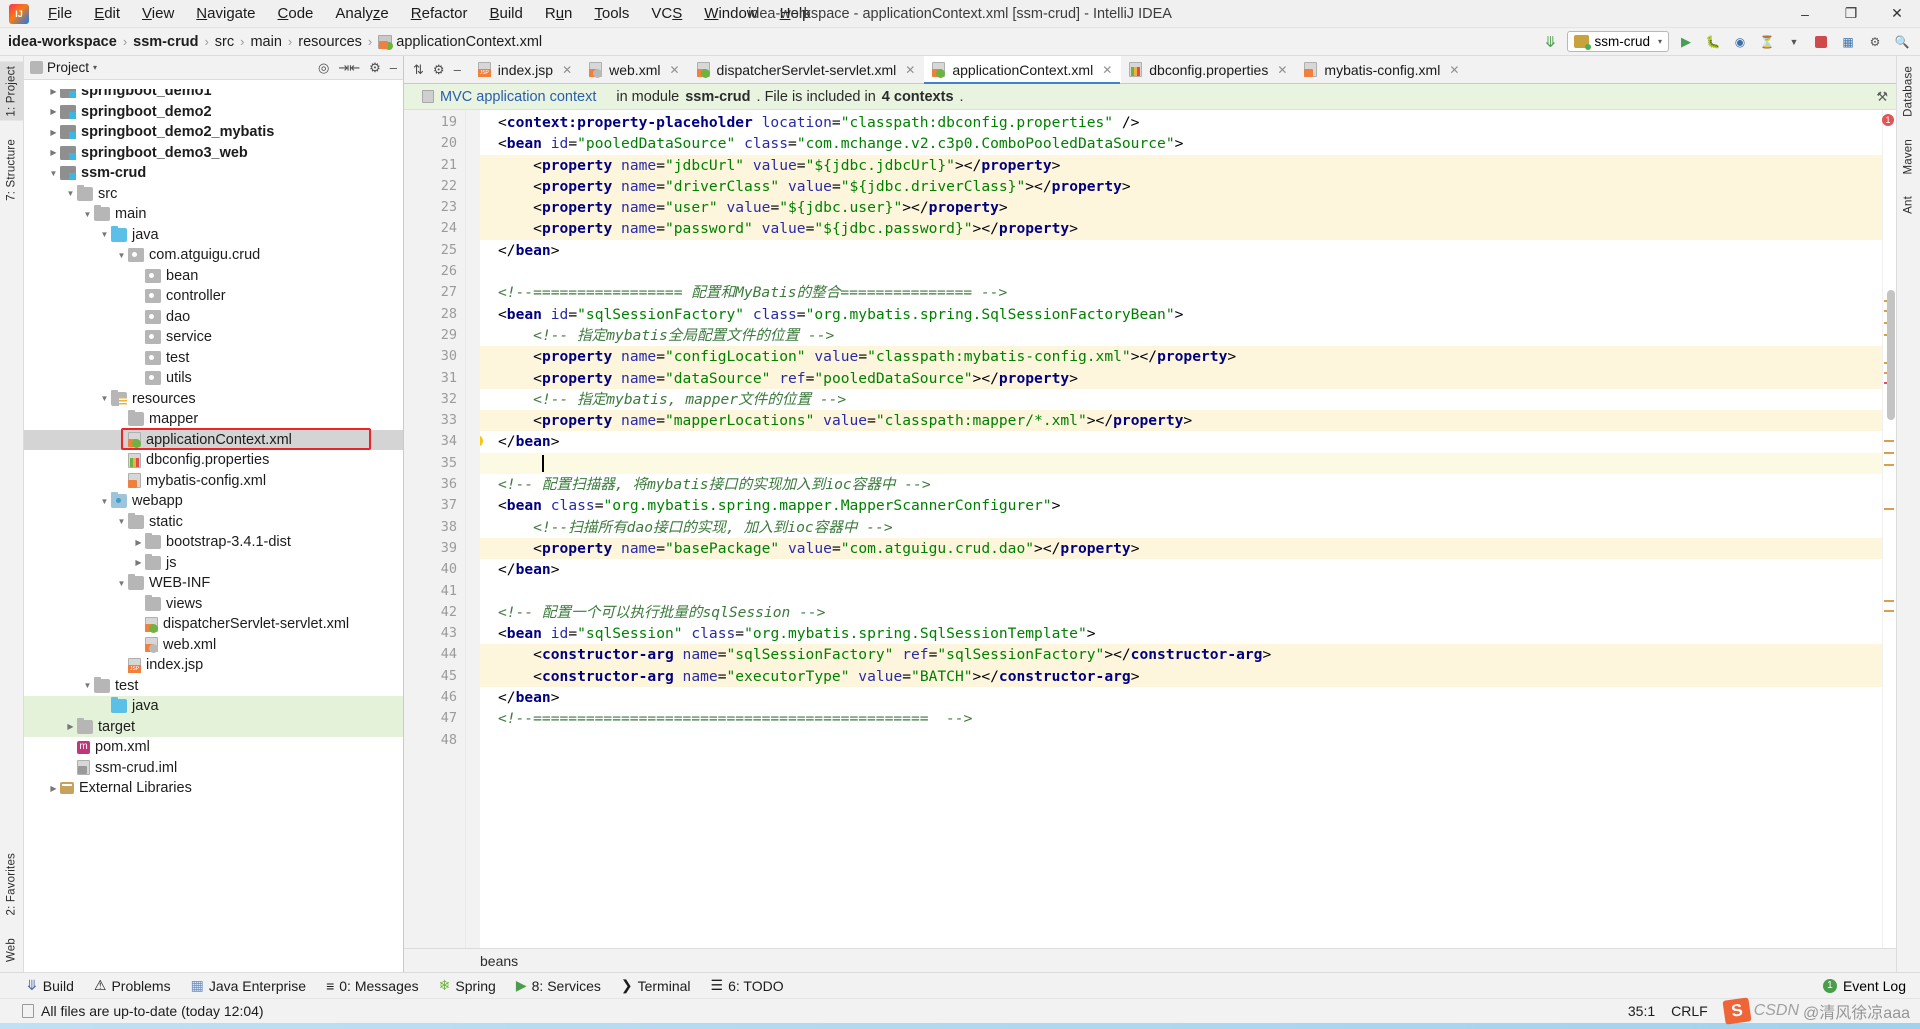 The width and height of the screenshot is (1920, 1029). Describe the element at coordinates (11, 884) in the screenshot. I see `rail-item-favorites: 2: Favorites` at that location.